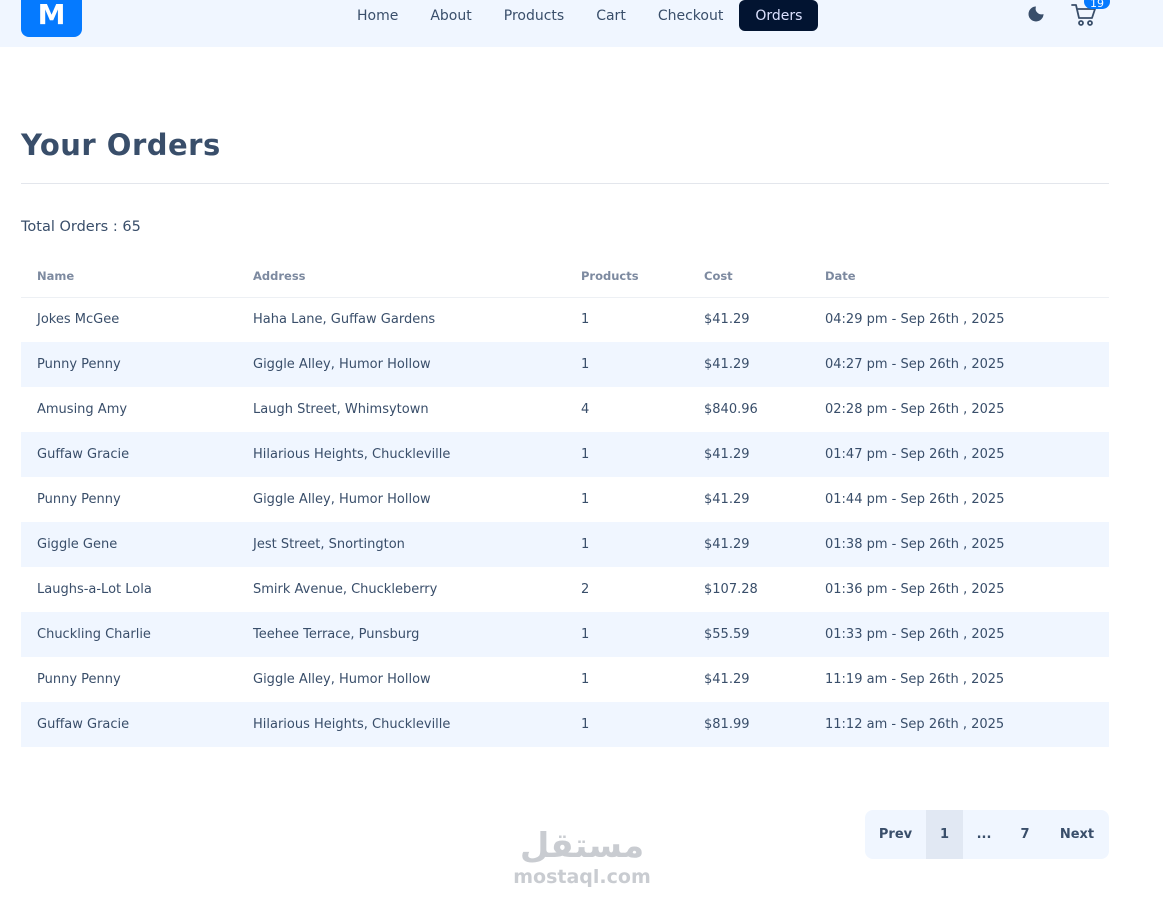  I want to click on logo: M, so click(51, 18).